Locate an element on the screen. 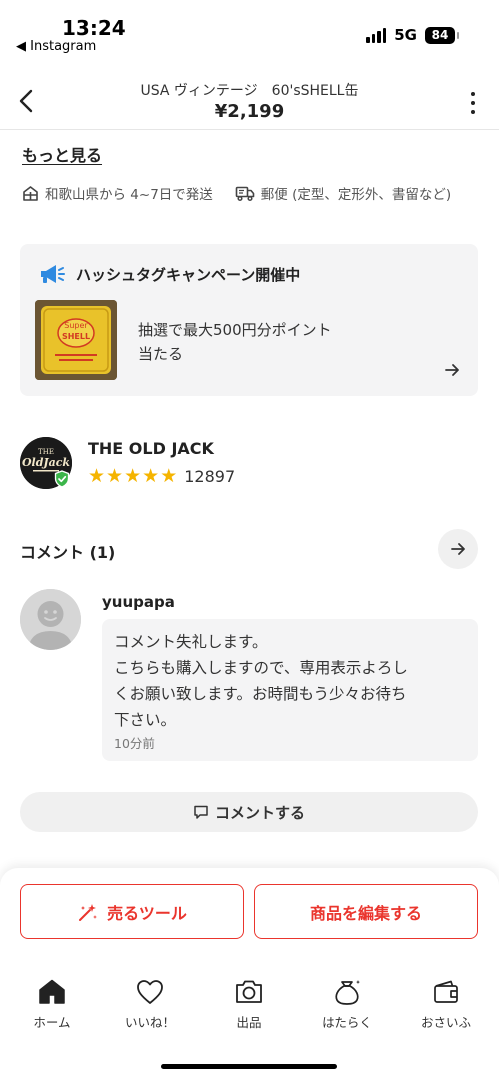  shipping-origin: 和歌山県から 4~7日で発送 is located at coordinates (117, 193).